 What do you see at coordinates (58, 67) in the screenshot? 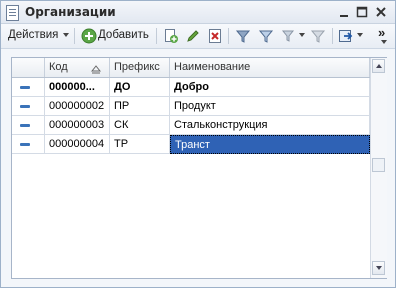
I see `header-code-label: Код` at bounding box center [58, 67].